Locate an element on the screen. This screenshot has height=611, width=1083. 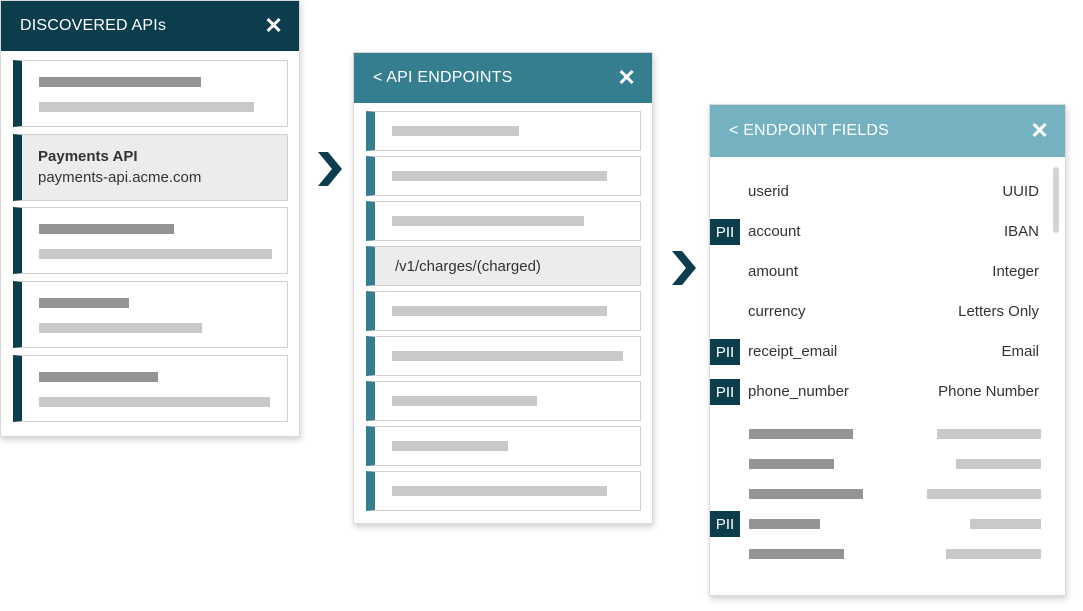
field-row: PII account IBAN is located at coordinates (880, 232).